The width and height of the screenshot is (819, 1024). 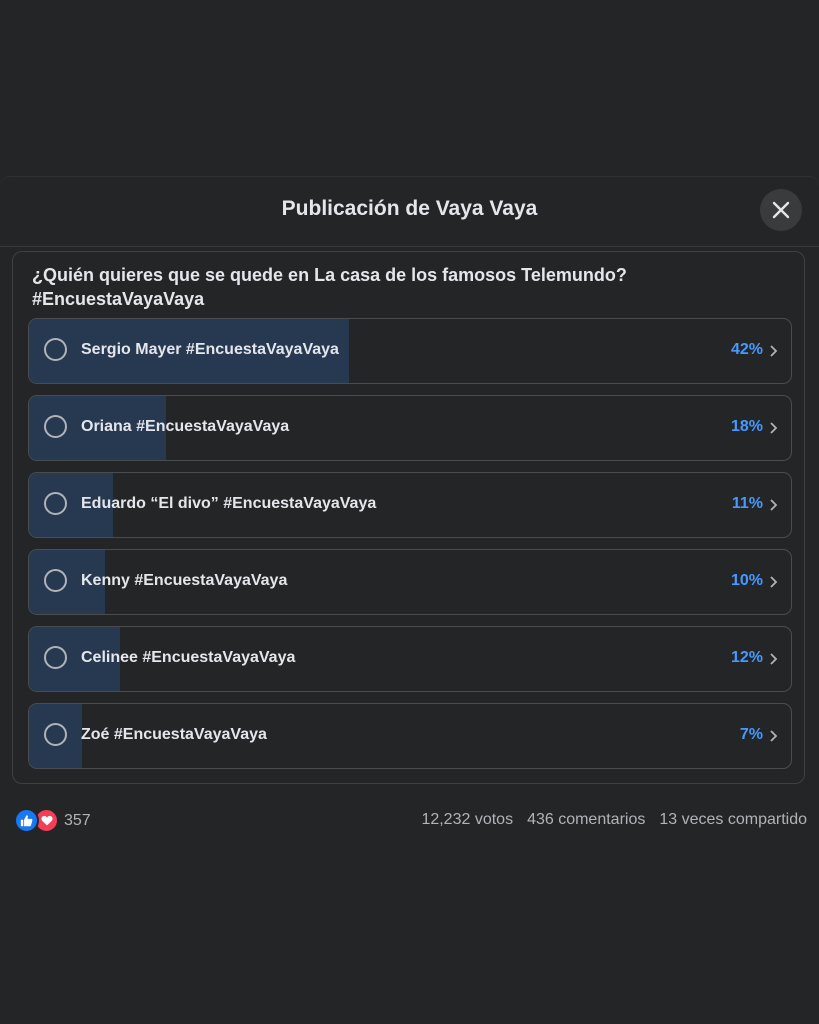 What do you see at coordinates (746, 426) in the screenshot?
I see `option-percent: 18%` at bounding box center [746, 426].